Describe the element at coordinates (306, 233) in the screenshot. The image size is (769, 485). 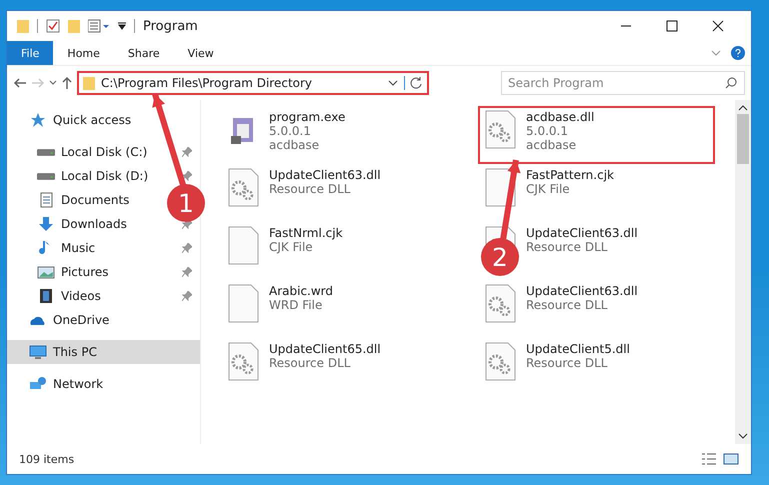
I see `file-name: FastNrml.cjk` at that location.